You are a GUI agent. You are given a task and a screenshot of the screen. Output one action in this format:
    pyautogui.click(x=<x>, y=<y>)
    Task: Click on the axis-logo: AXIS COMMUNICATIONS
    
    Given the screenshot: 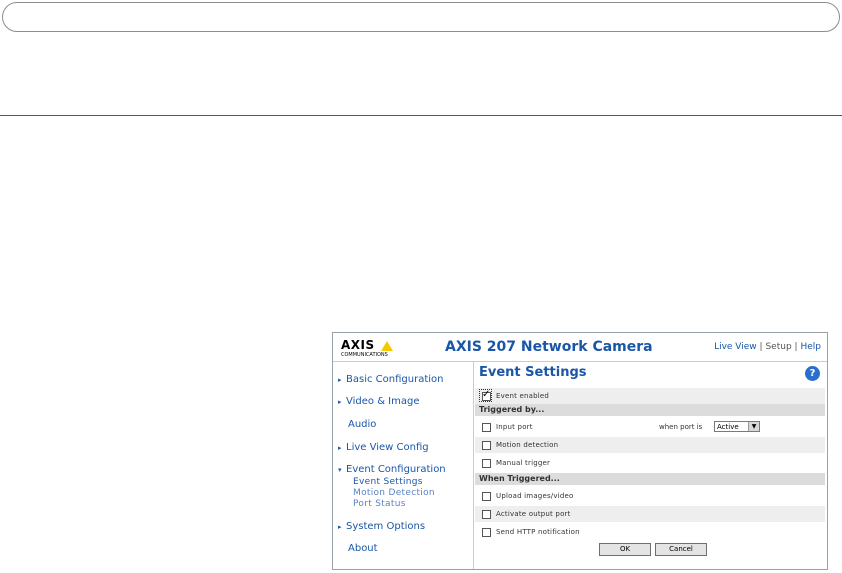 What is the action you would take?
    pyautogui.click(x=369, y=348)
    